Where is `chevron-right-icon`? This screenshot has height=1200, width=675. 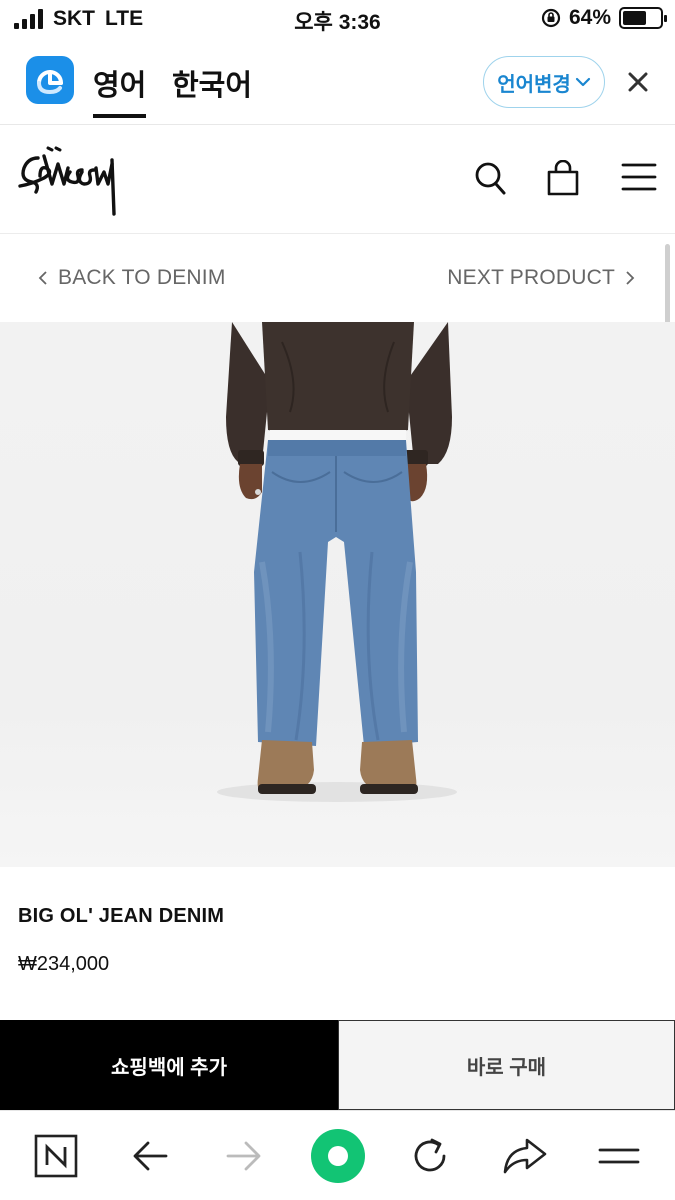 chevron-right-icon is located at coordinates (630, 278).